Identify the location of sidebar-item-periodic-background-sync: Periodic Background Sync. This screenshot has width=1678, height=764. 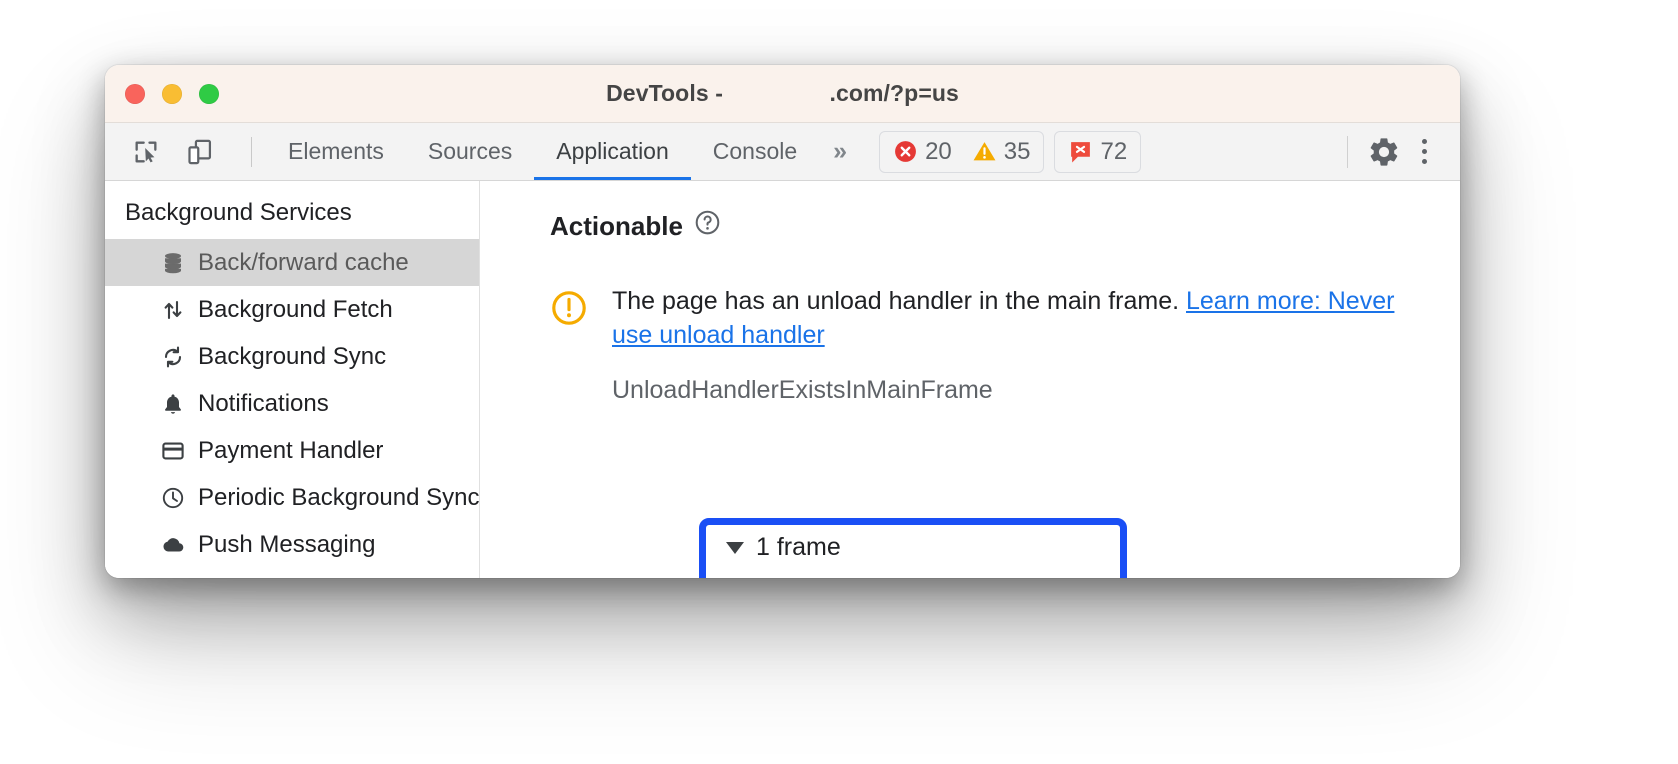
(292, 497).